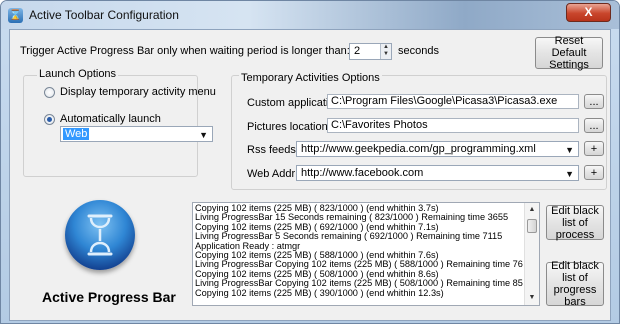  What do you see at coordinates (104, 15) in the screenshot?
I see `window-title: Active Toolbar Configuration` at bounding box center [104, 15].